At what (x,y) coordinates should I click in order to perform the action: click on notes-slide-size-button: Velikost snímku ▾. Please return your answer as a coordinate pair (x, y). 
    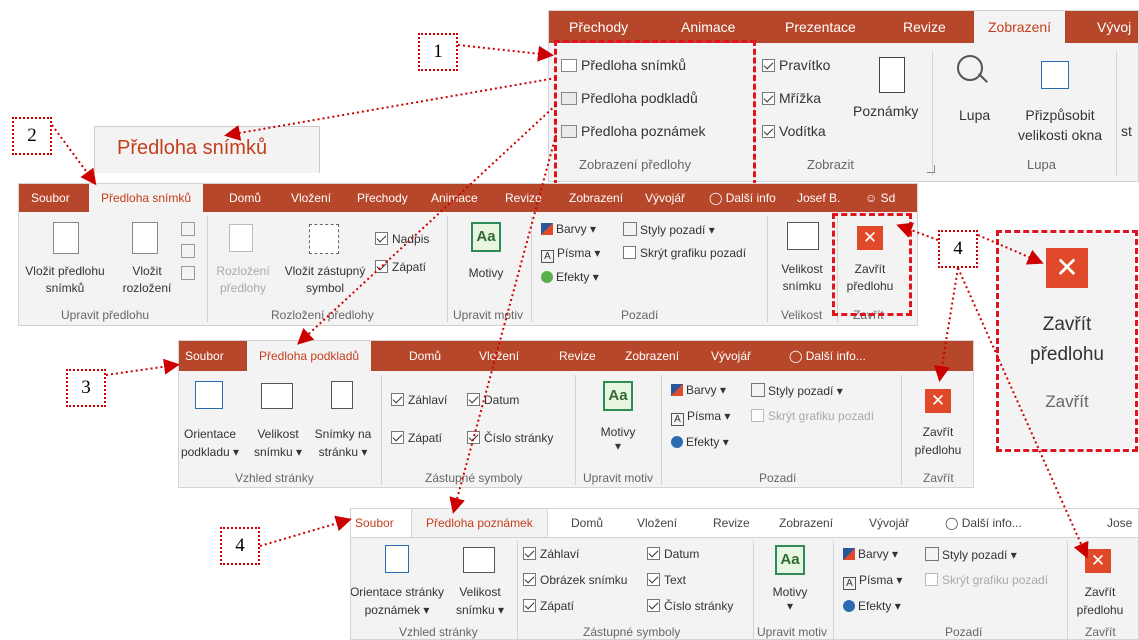
    Looking at the image, I should click on (480, 601).